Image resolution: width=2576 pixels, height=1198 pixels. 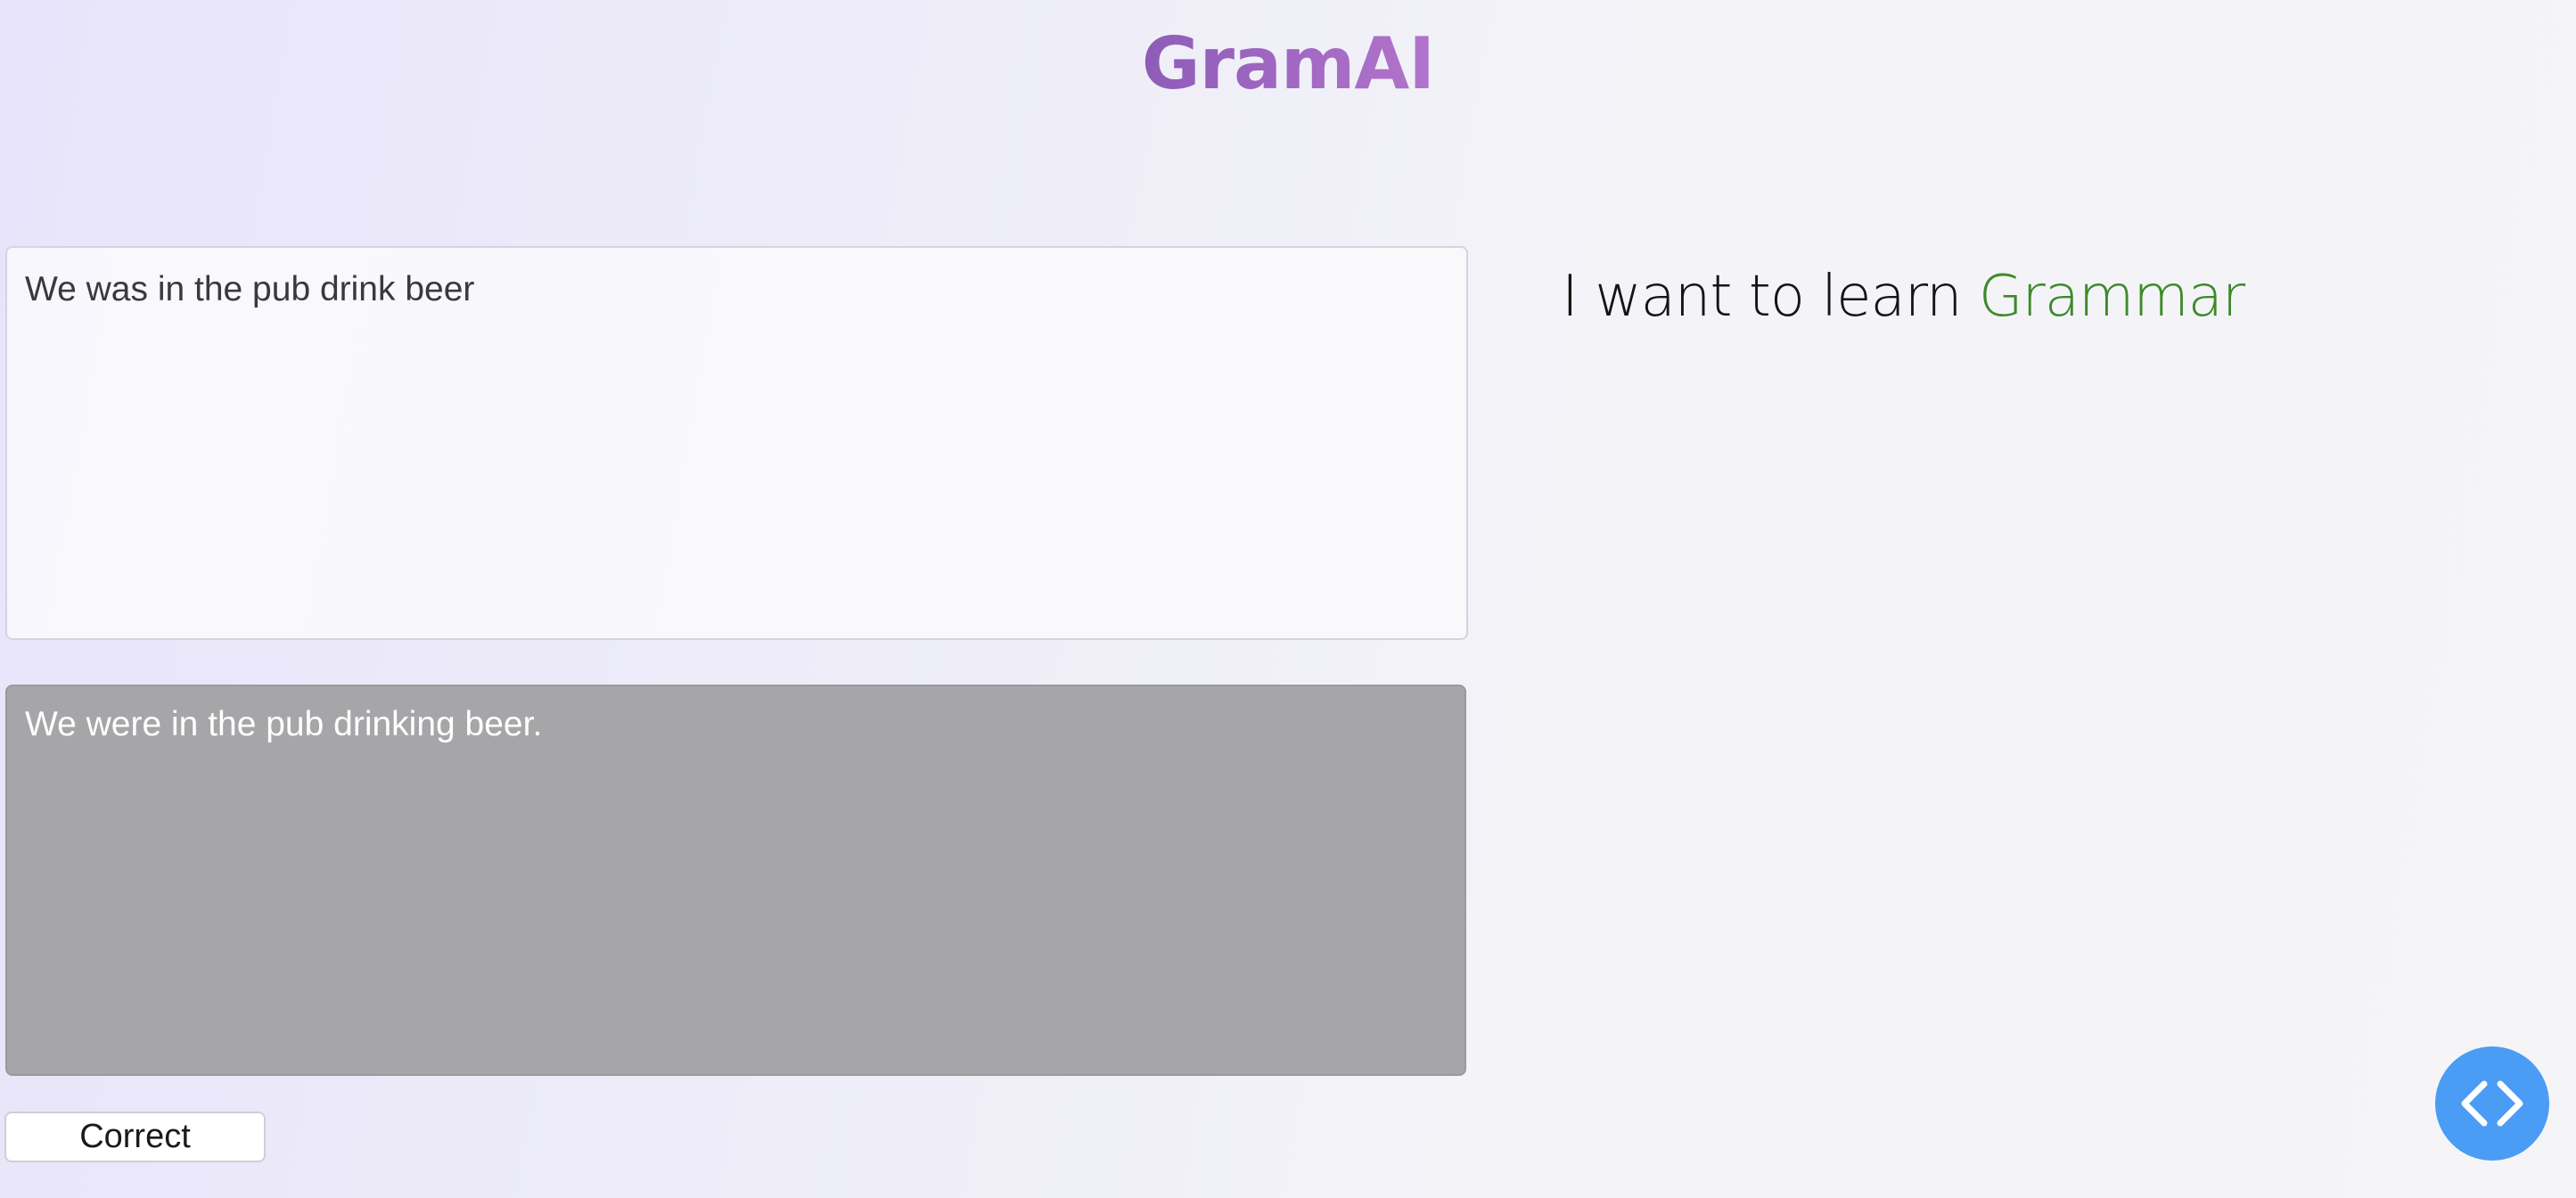 I want to click on correct-button: Correct, so click(x=135, y=1137).